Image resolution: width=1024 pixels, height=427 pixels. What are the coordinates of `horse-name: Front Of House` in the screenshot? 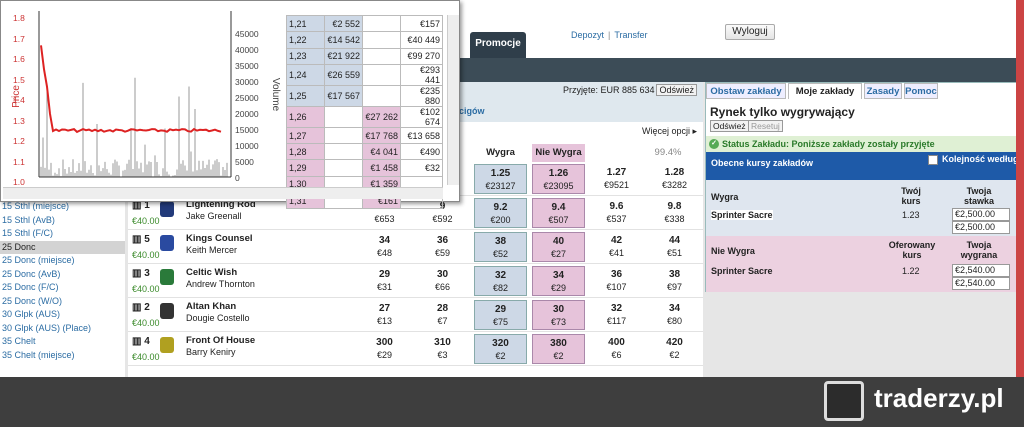 It's located at (220, 340).